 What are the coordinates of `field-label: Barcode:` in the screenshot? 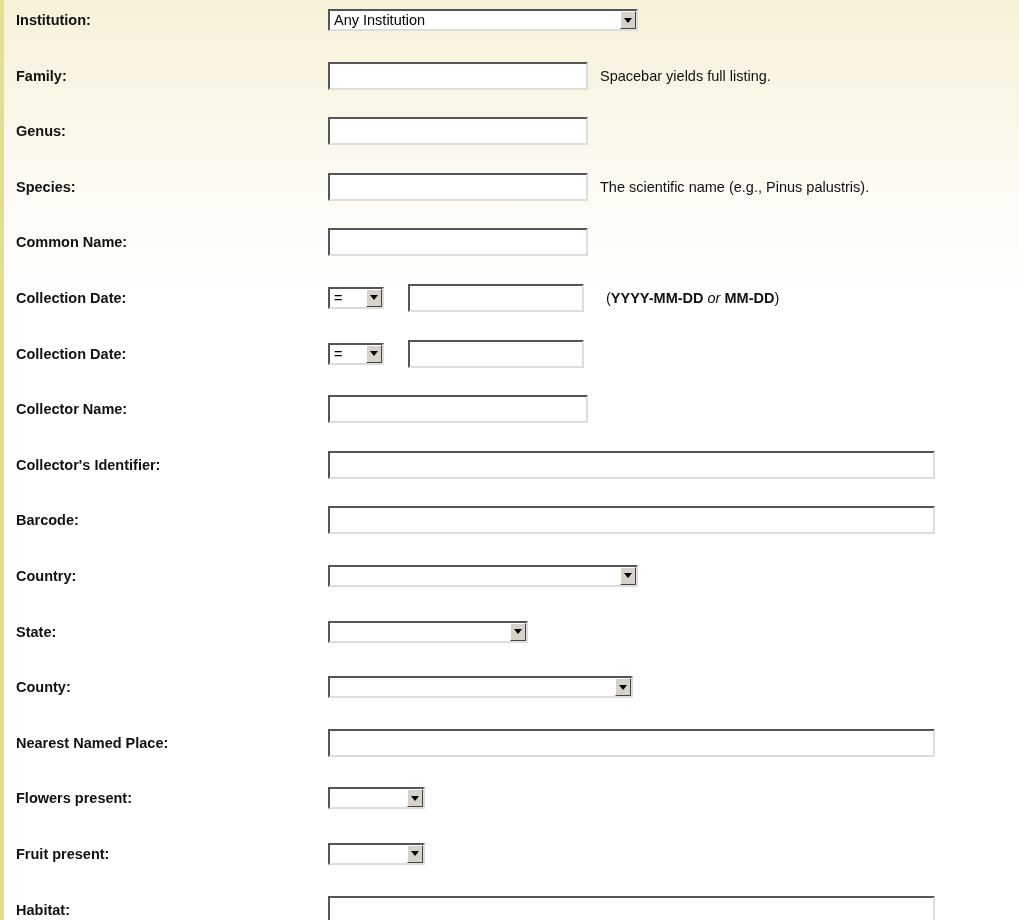 It's located at (47, 521).